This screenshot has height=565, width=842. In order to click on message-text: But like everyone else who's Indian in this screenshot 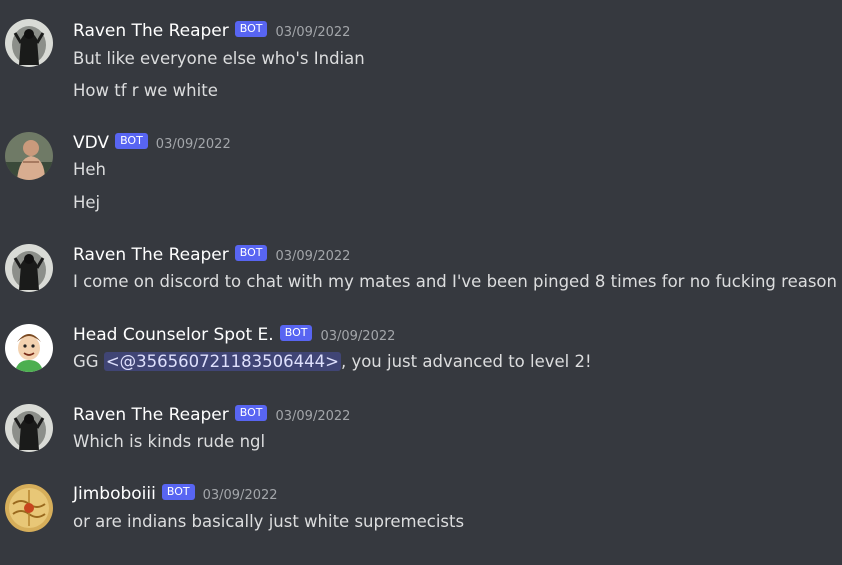, I will do `click(219, 58)`.